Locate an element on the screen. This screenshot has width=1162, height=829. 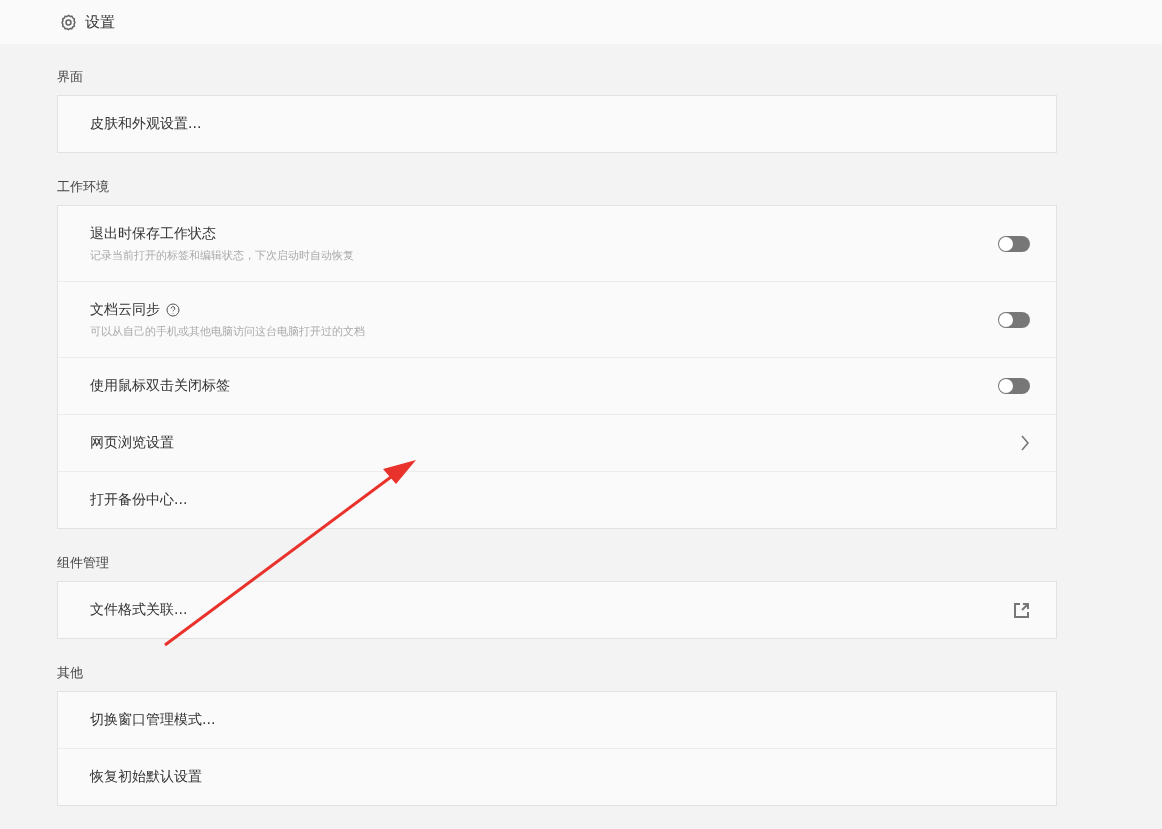
section-title: 其他 is located at coordinates (70, 673).